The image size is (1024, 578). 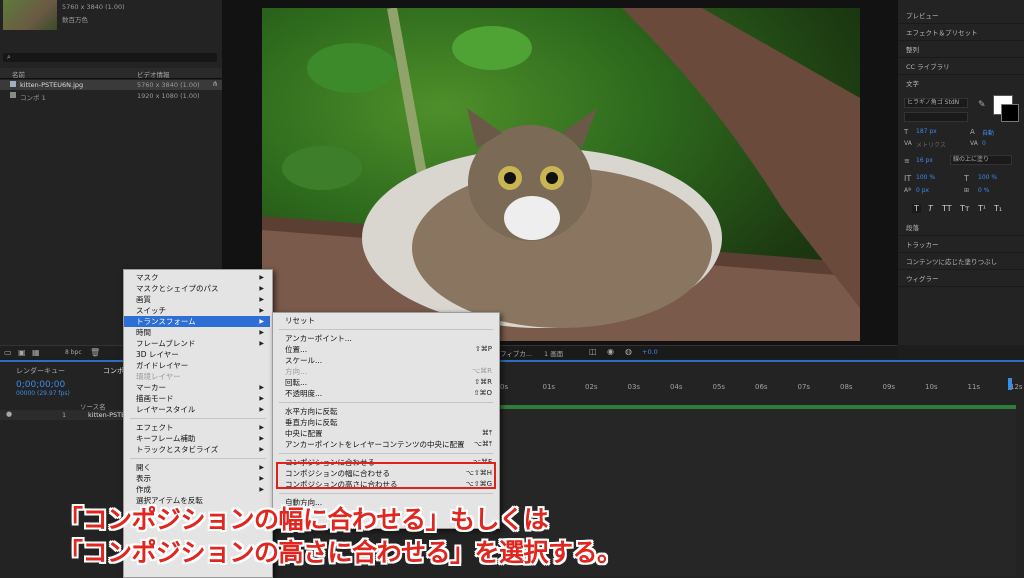 I want to click on panel-cc-libraries: CC ライブラリ, so click(x=961, y=67).